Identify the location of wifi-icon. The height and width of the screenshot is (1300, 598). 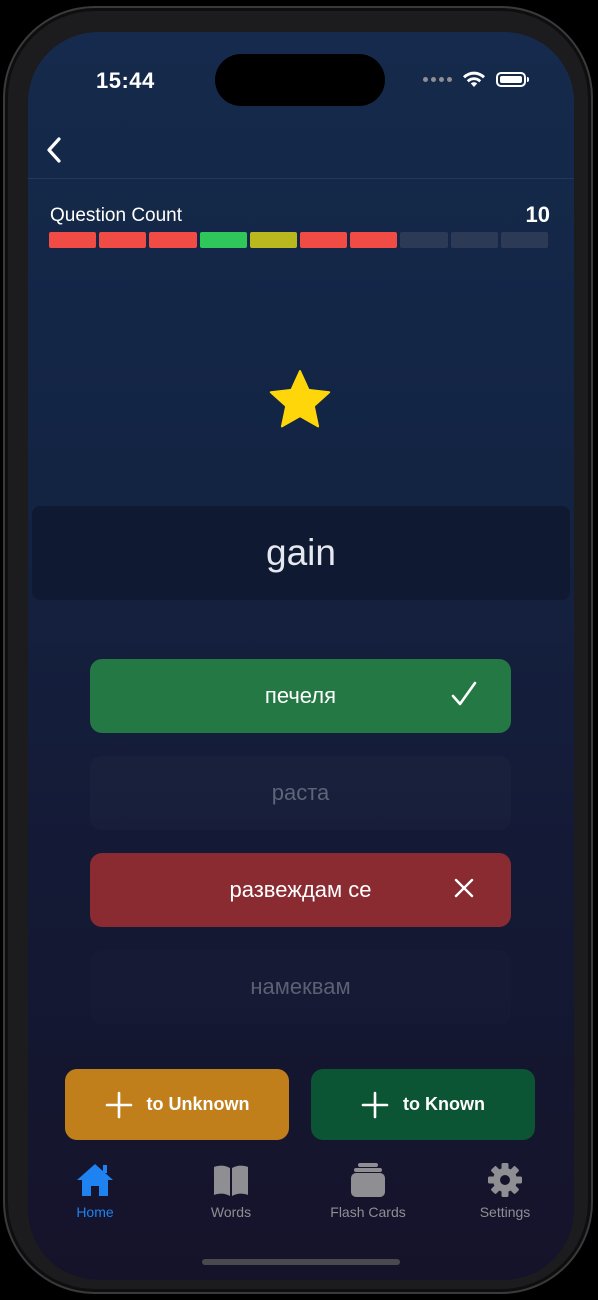
(474, 79).